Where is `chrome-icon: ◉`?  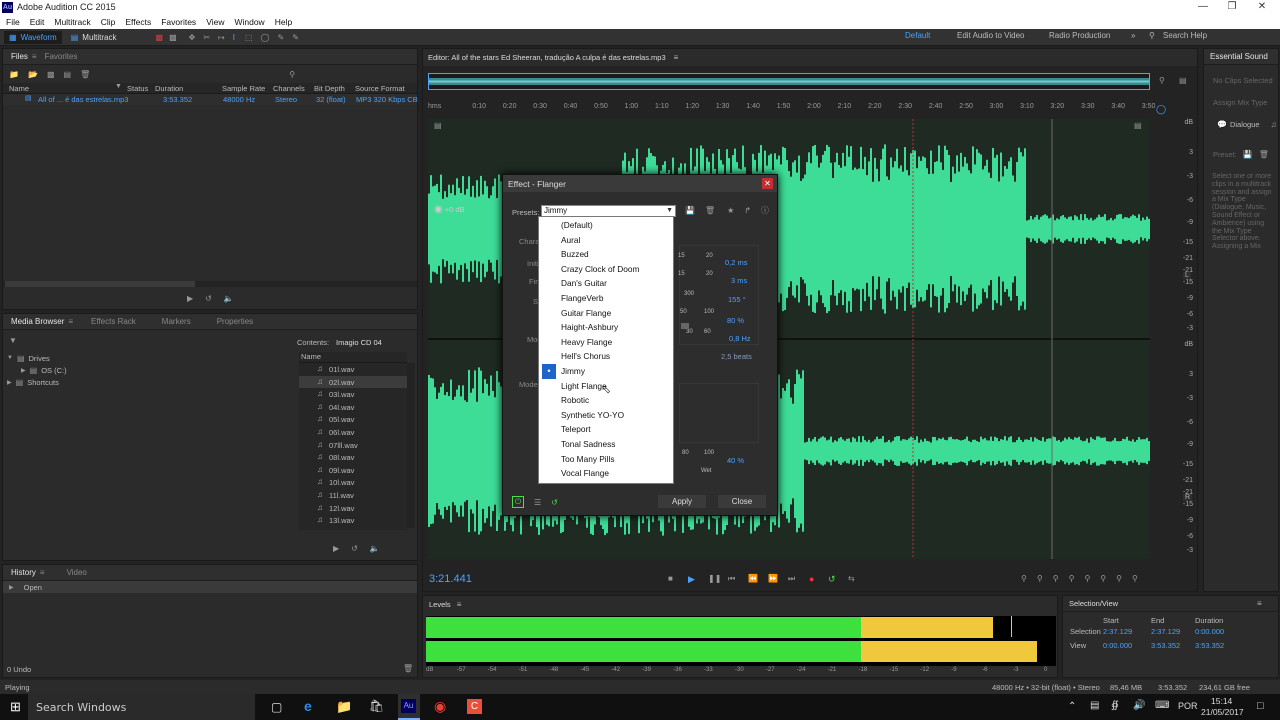 chrome-icon: ◉ is located at coordinates (440, 706).